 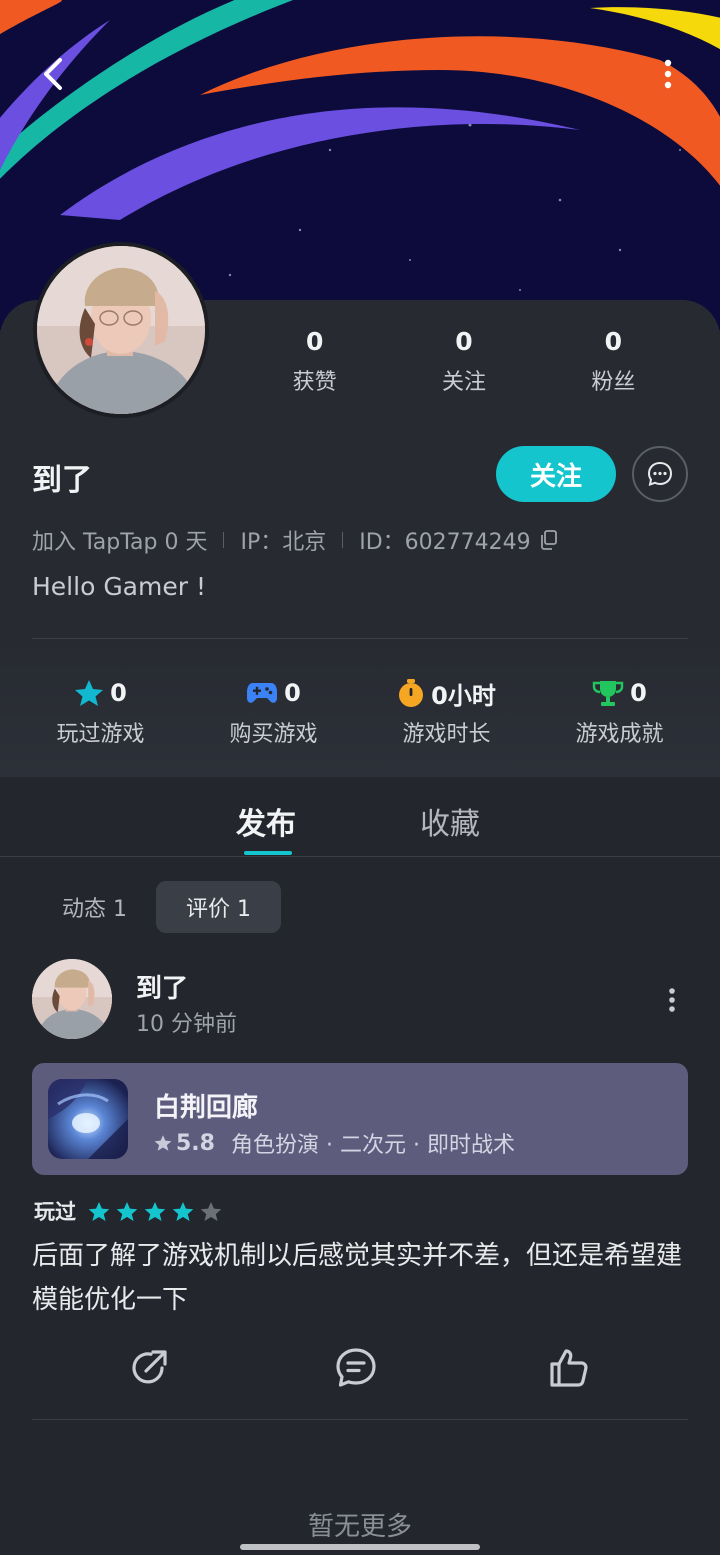 What do you see at coordinates (314, 382) in the screenshot?
I see `stat-label: 获赞` at bounding box center [314, 382].